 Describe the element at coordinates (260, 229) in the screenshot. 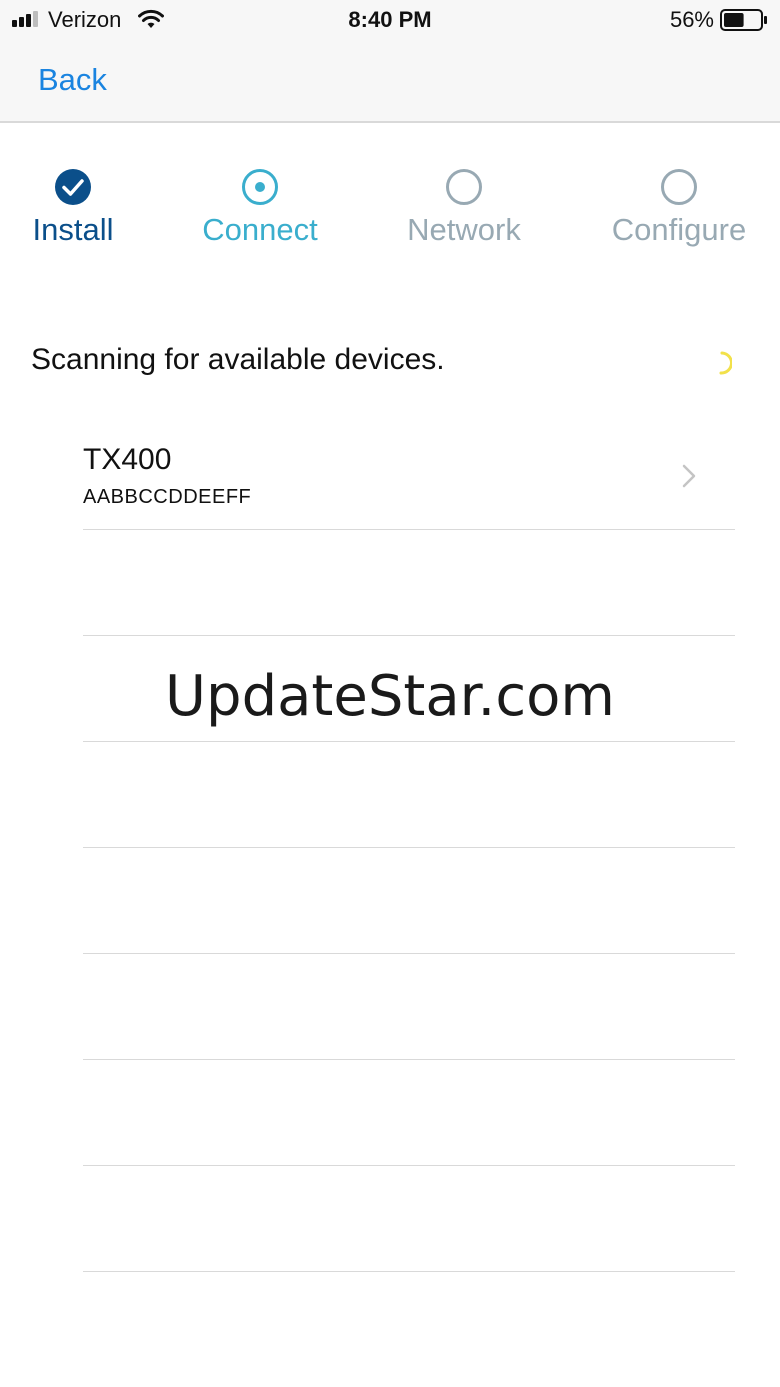

I see `step-label: Connect` at that location.